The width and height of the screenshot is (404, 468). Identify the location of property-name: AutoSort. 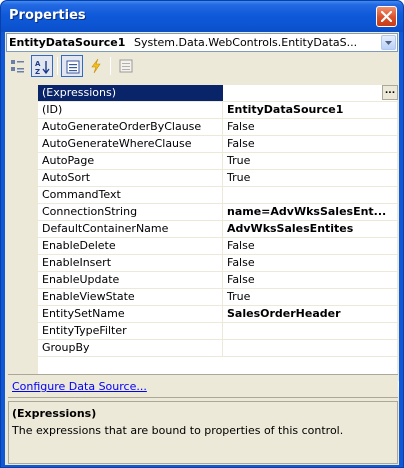
(130, 178).